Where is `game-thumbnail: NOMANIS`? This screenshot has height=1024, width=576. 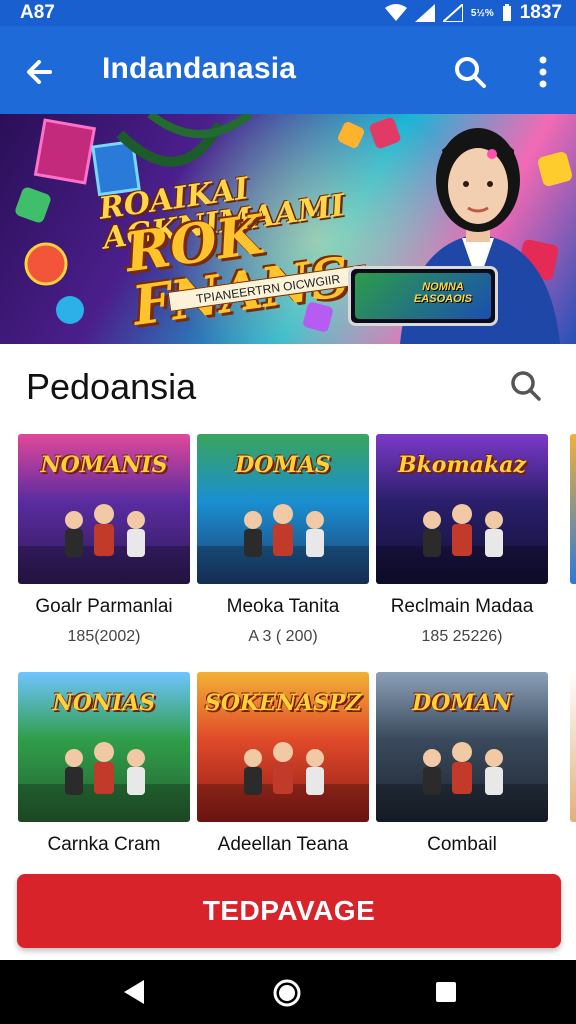
game-thumbnail: NOMANIS is located at coordinates (104, 509).